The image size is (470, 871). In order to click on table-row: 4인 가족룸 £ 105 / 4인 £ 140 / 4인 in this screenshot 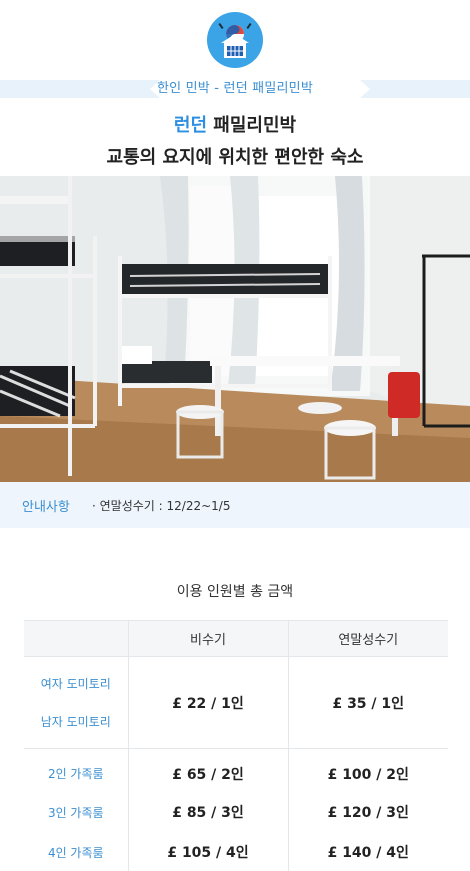, I will do `click(236, 851)`.